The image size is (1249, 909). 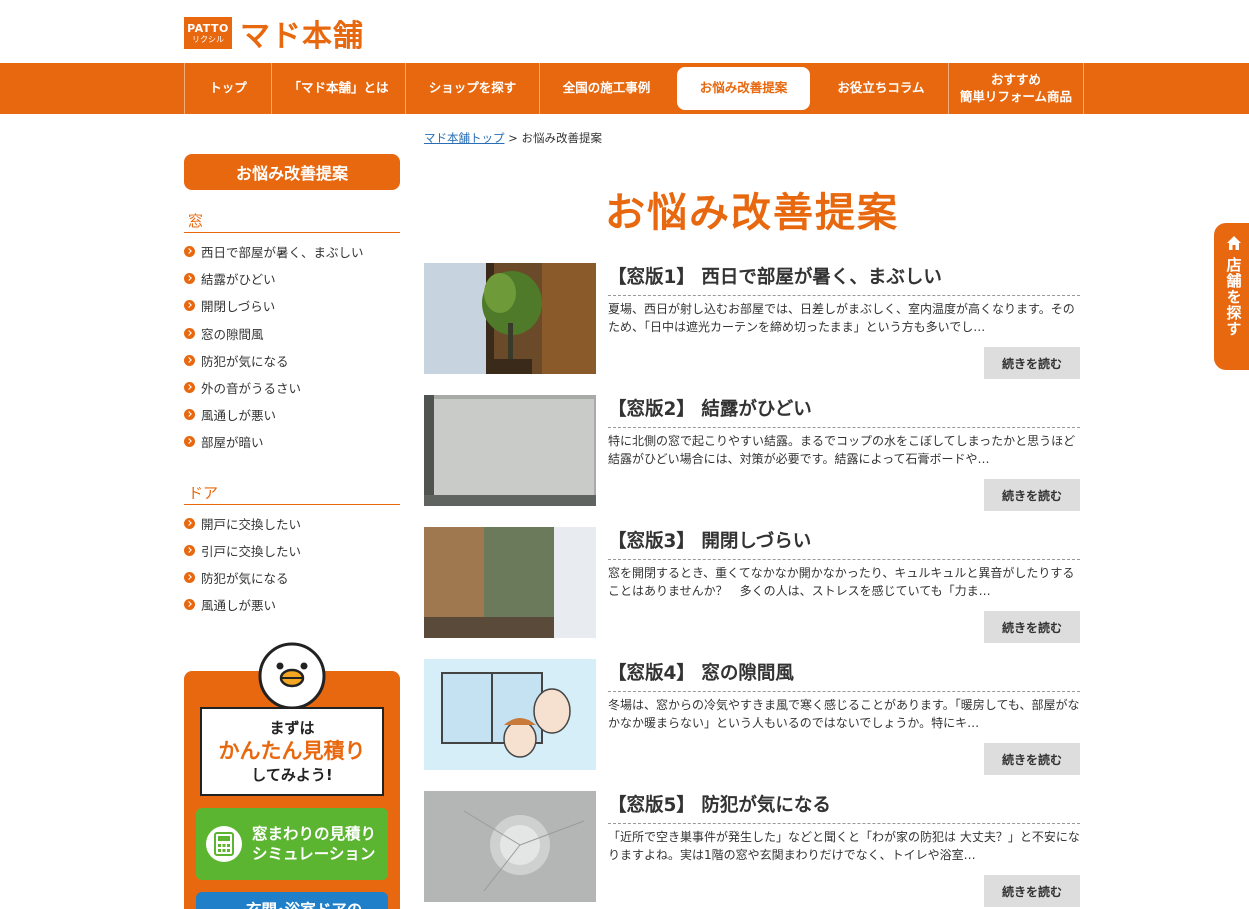 What do you see at coordinates (224, 844) in the screenshot?
I see `calculator-icon` at bounding box center [224, 844].